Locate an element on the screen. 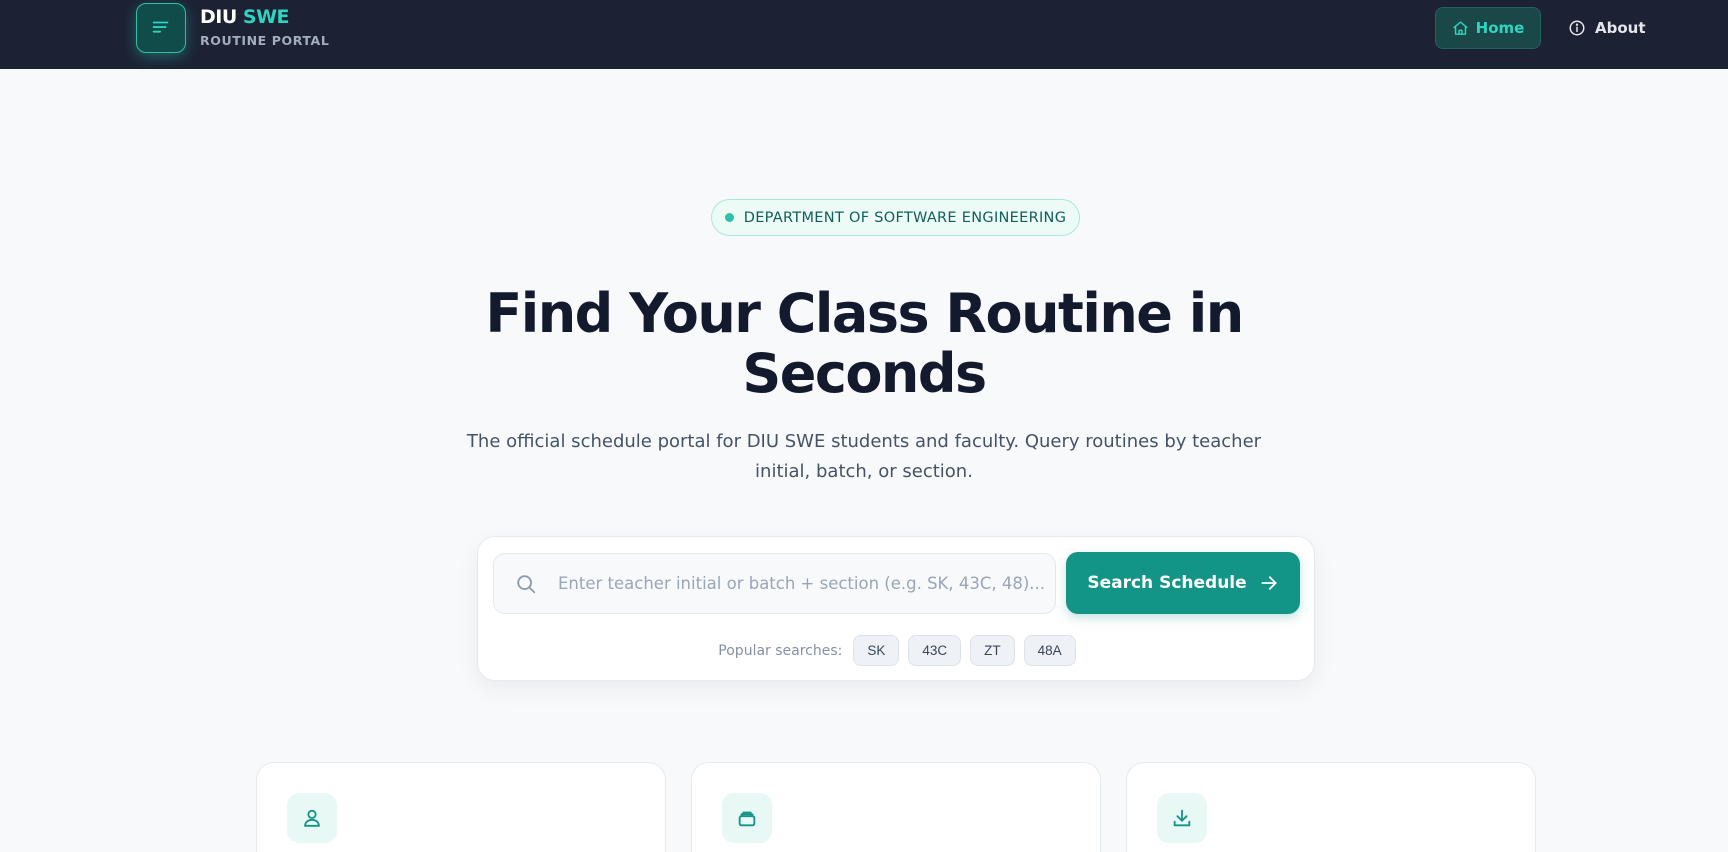 This screenshot has width=1728, height=852. nav-home-label: Home is located at coordinates (1500, 28).